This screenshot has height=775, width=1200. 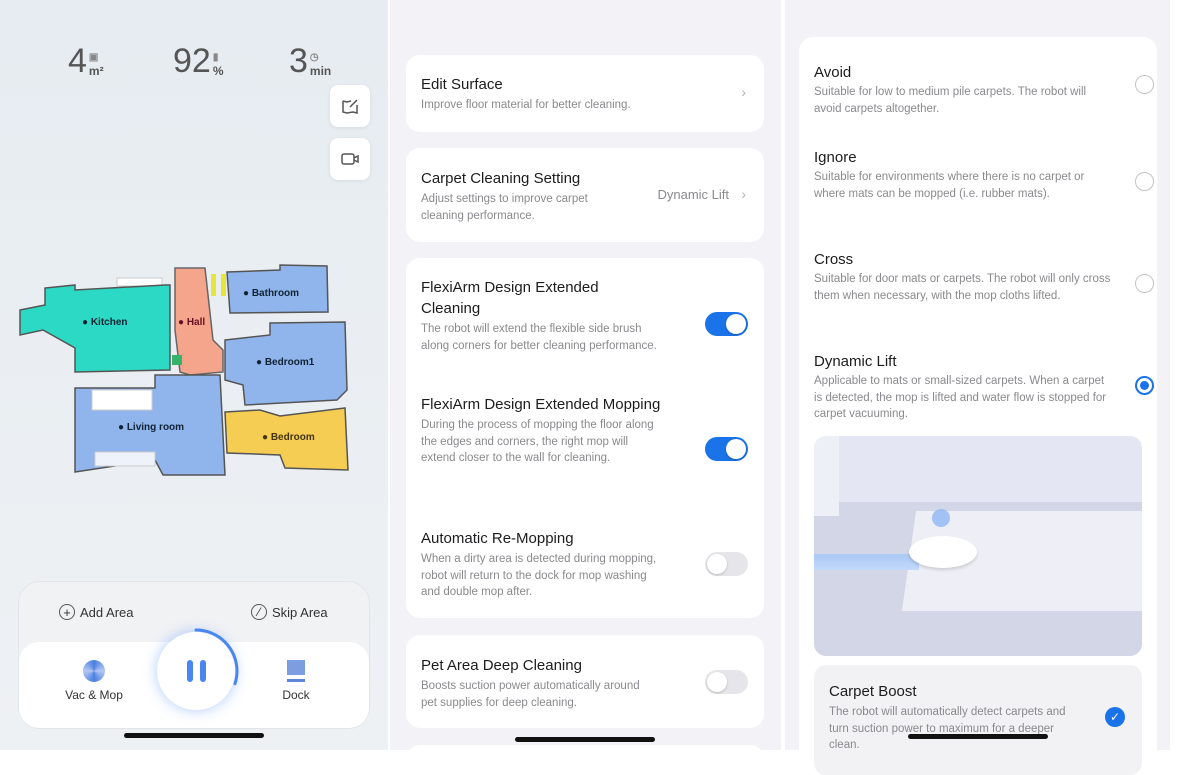 What do you see at coordinates (1144, 283) in the screenshot?
I see `radio-cross` at bounding box center [1144, 283].